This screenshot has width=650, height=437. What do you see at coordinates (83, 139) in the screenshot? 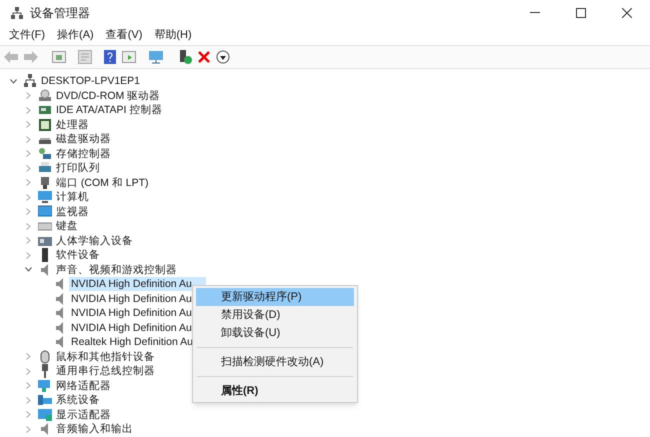
I see `tree-item: 磁盘驱动器` at bounding box center [83, 139].